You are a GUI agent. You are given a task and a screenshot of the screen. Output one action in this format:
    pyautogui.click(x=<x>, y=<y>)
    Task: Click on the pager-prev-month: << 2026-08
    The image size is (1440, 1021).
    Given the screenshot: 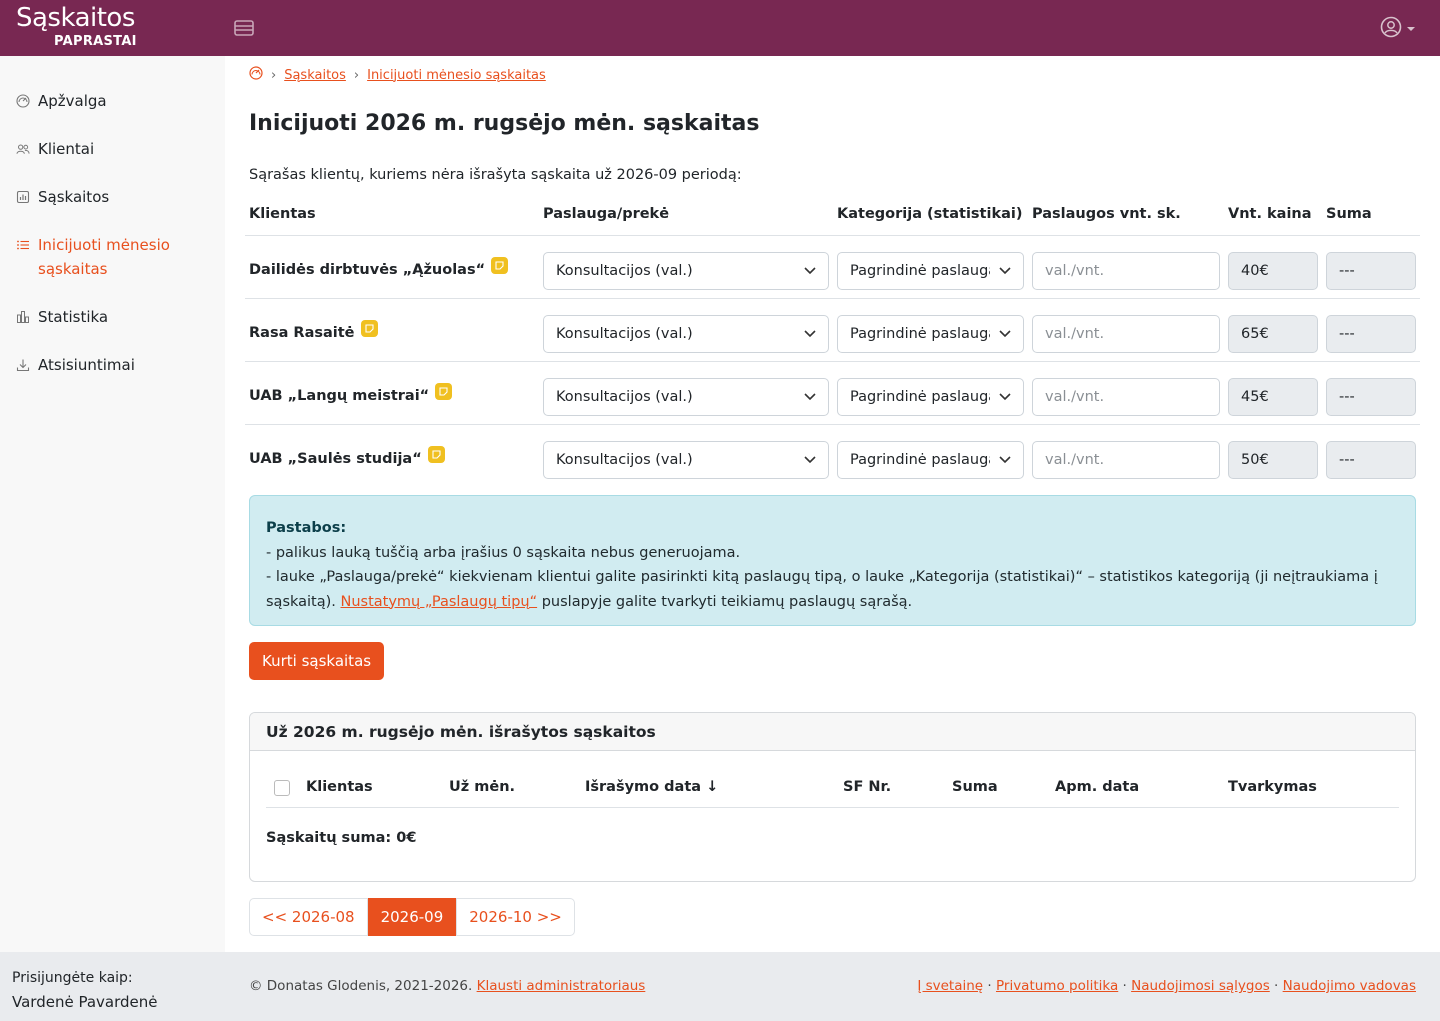 What is the action you would take?
    pyautogui.click(x=308, y=917)
    